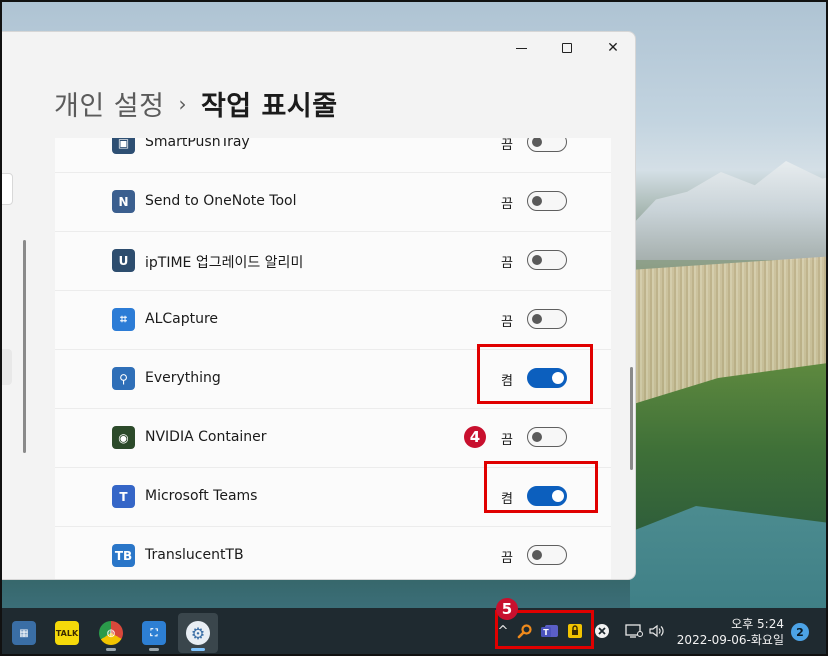 This screenshot has width=828, height=656. Describe the element at coordinates (123, 201) in the screenshot. I see `onenote-tool-icon: N` at that location.